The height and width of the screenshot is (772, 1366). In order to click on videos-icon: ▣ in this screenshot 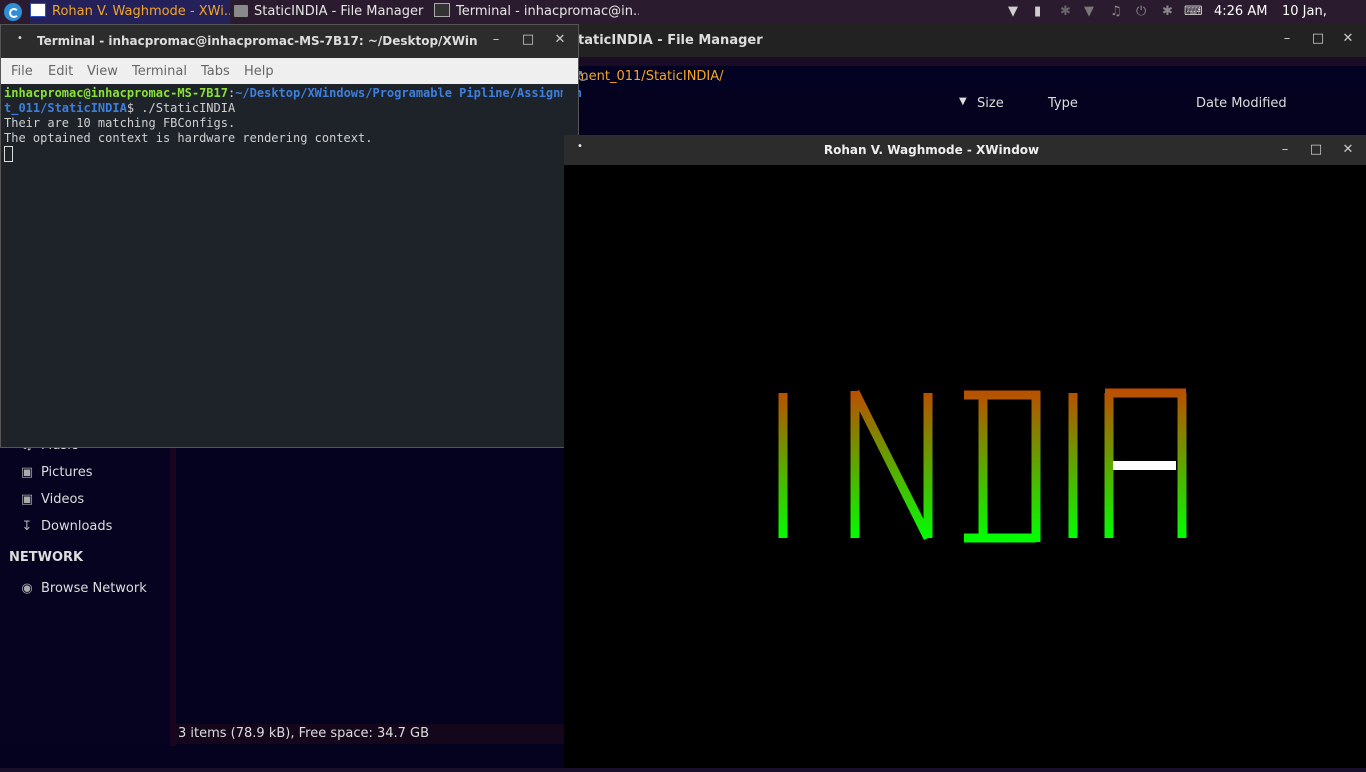, I will do `click(27, 499)`.